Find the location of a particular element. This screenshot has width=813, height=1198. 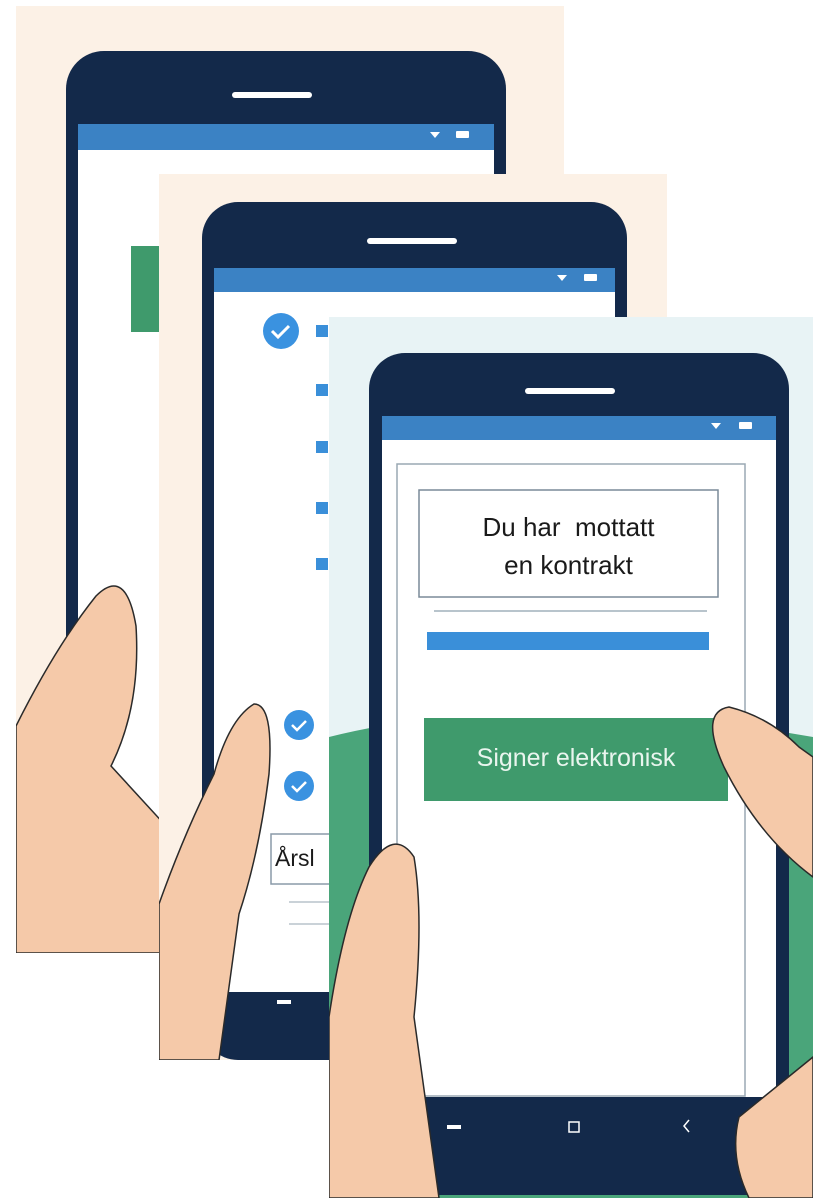

front-progress-bar is located at coordinates (568, 641).